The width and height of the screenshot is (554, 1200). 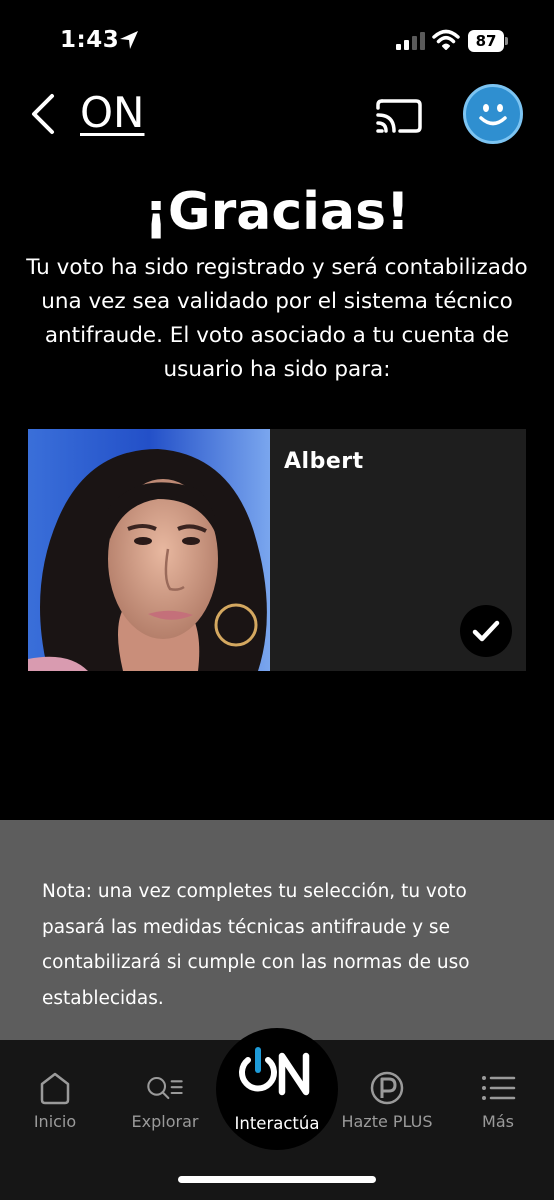 What do you see at coordinates (55, 1088) in the screenshot?
I see `home-icon` at bounding box center [55, 1088].